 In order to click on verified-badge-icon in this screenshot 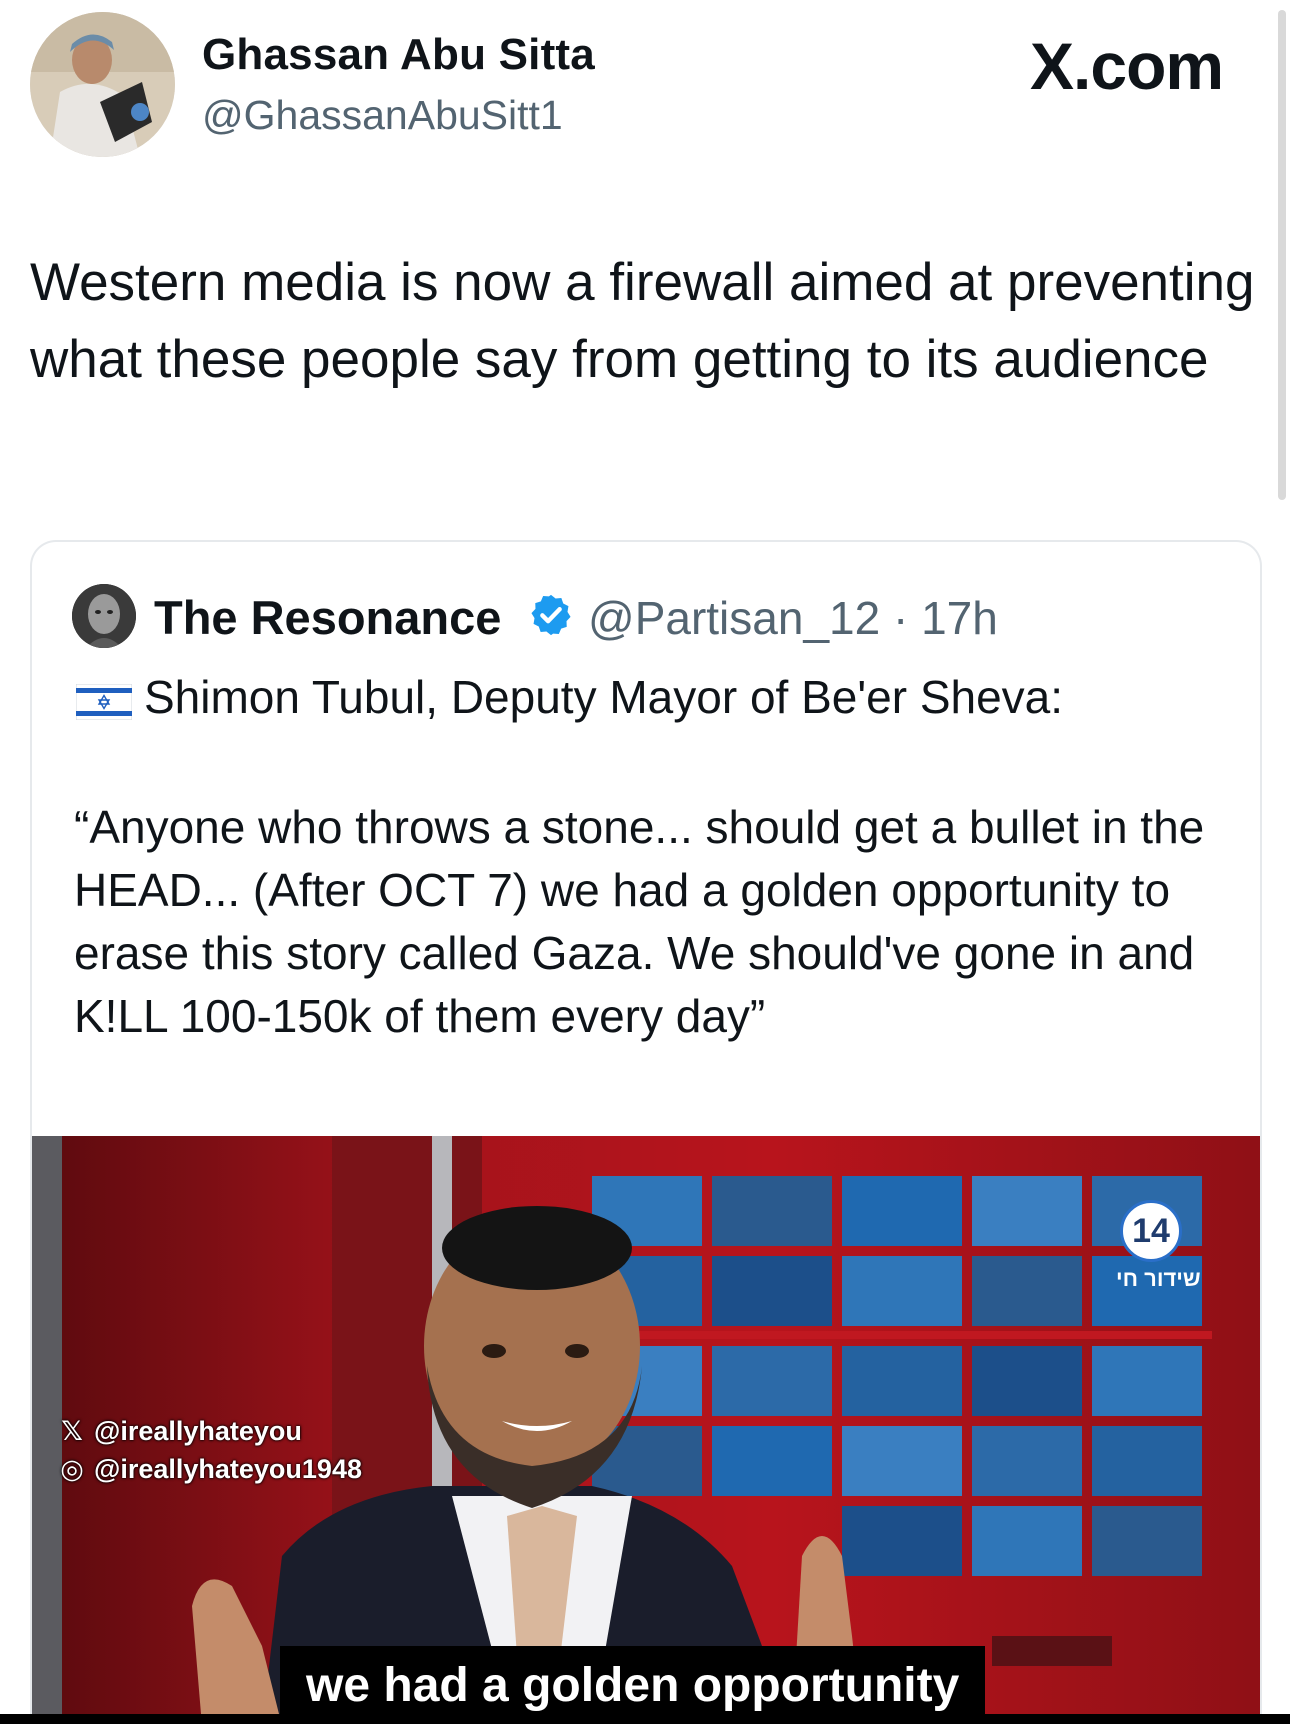, I will do `click(551, 615)`.